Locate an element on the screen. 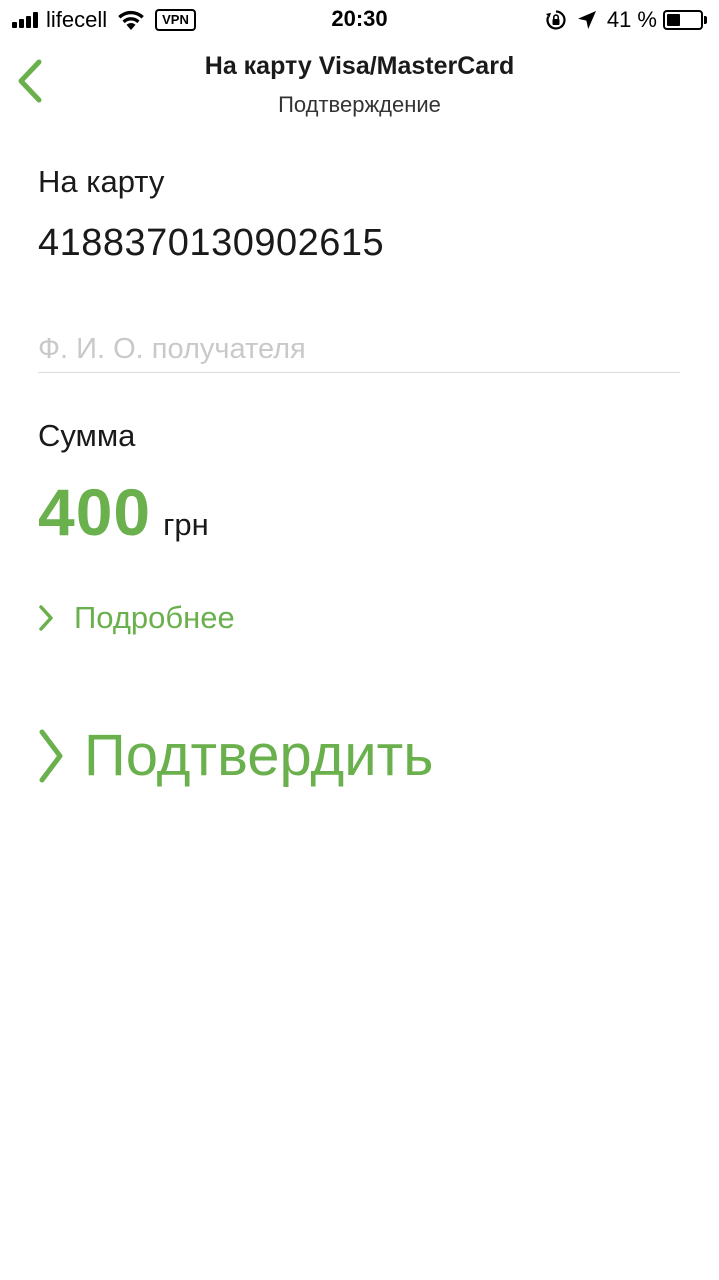 This screenshot has width=719, height=1280. battery-tip is located at coordinates (705, 20).